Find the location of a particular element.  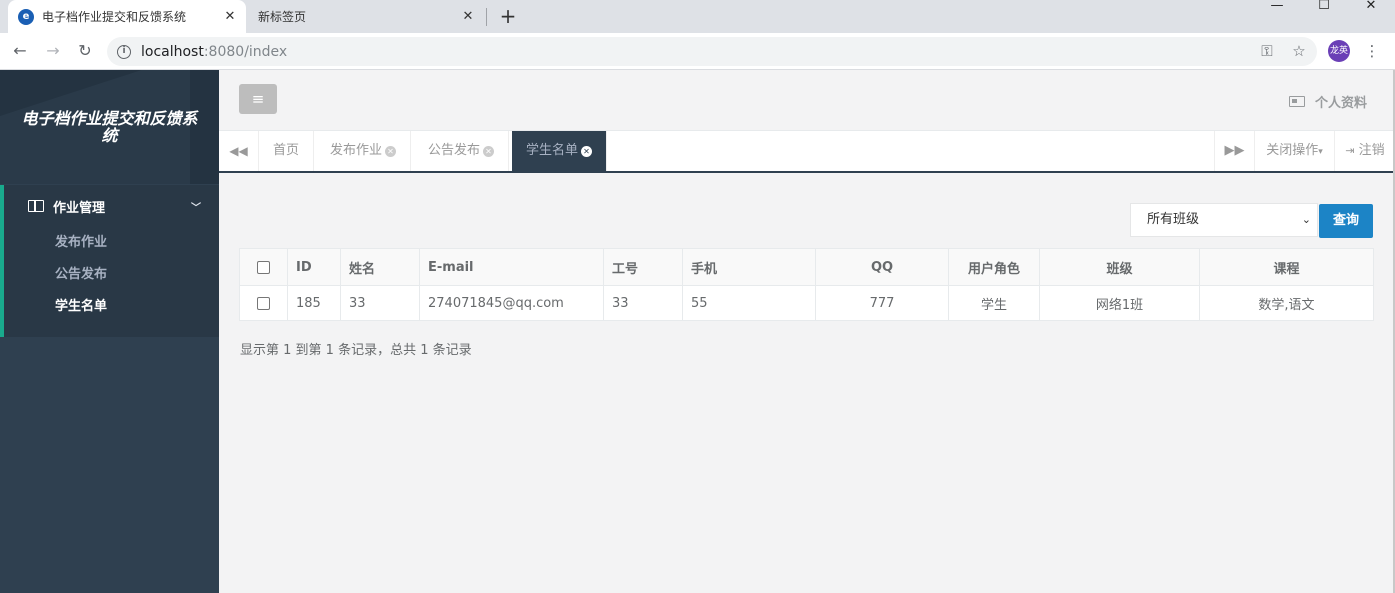

sidebar-item-announcement: 公告发布 is located at coordinates (111, 275).